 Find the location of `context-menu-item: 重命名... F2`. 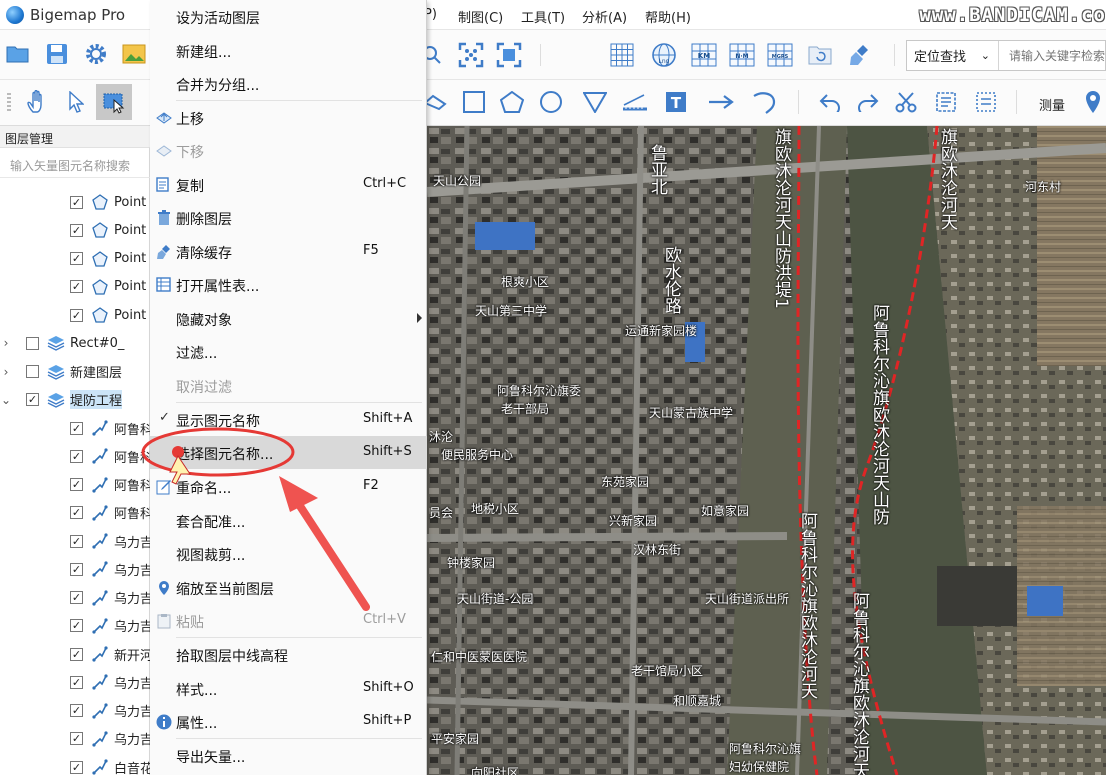

context-menu-item: 重命名... F2 is located at coordinates (288, 486).